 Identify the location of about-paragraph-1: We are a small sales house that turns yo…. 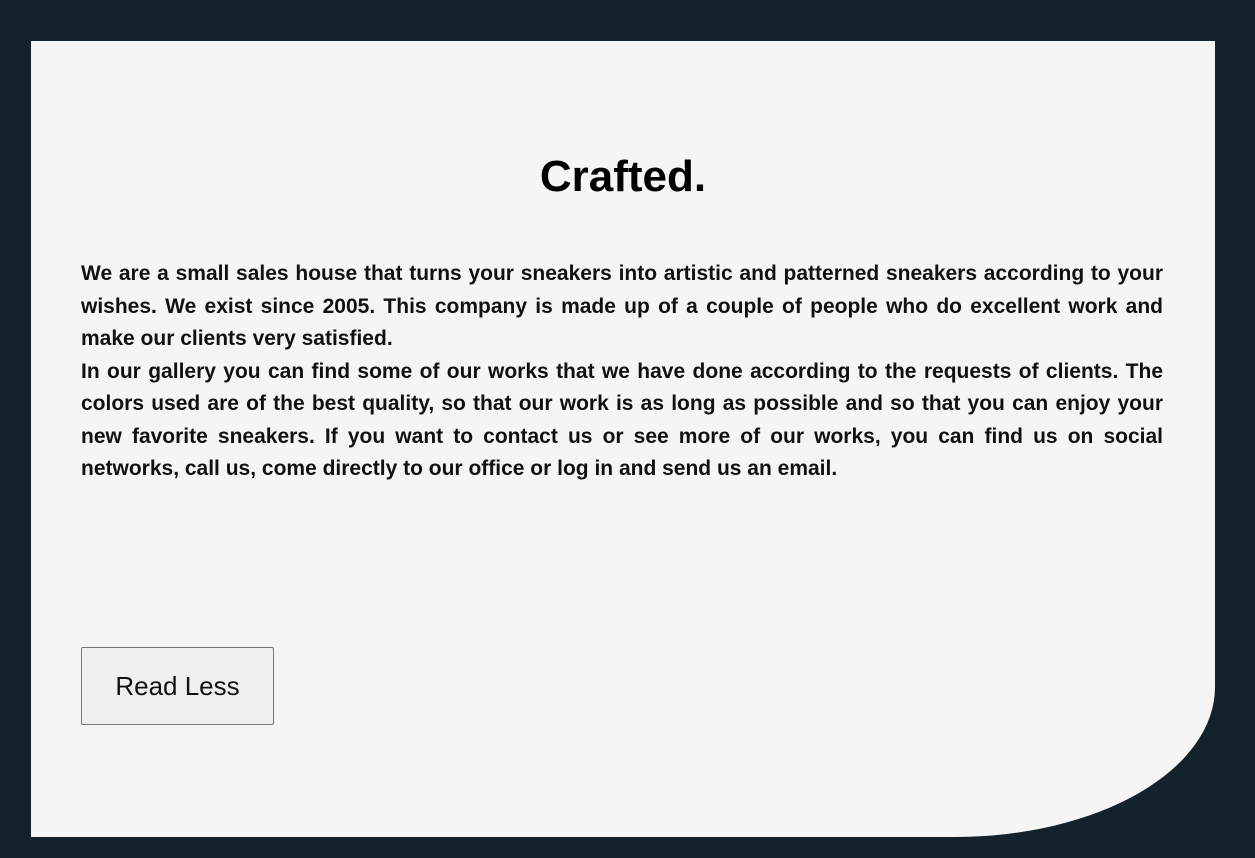
(622, 306).